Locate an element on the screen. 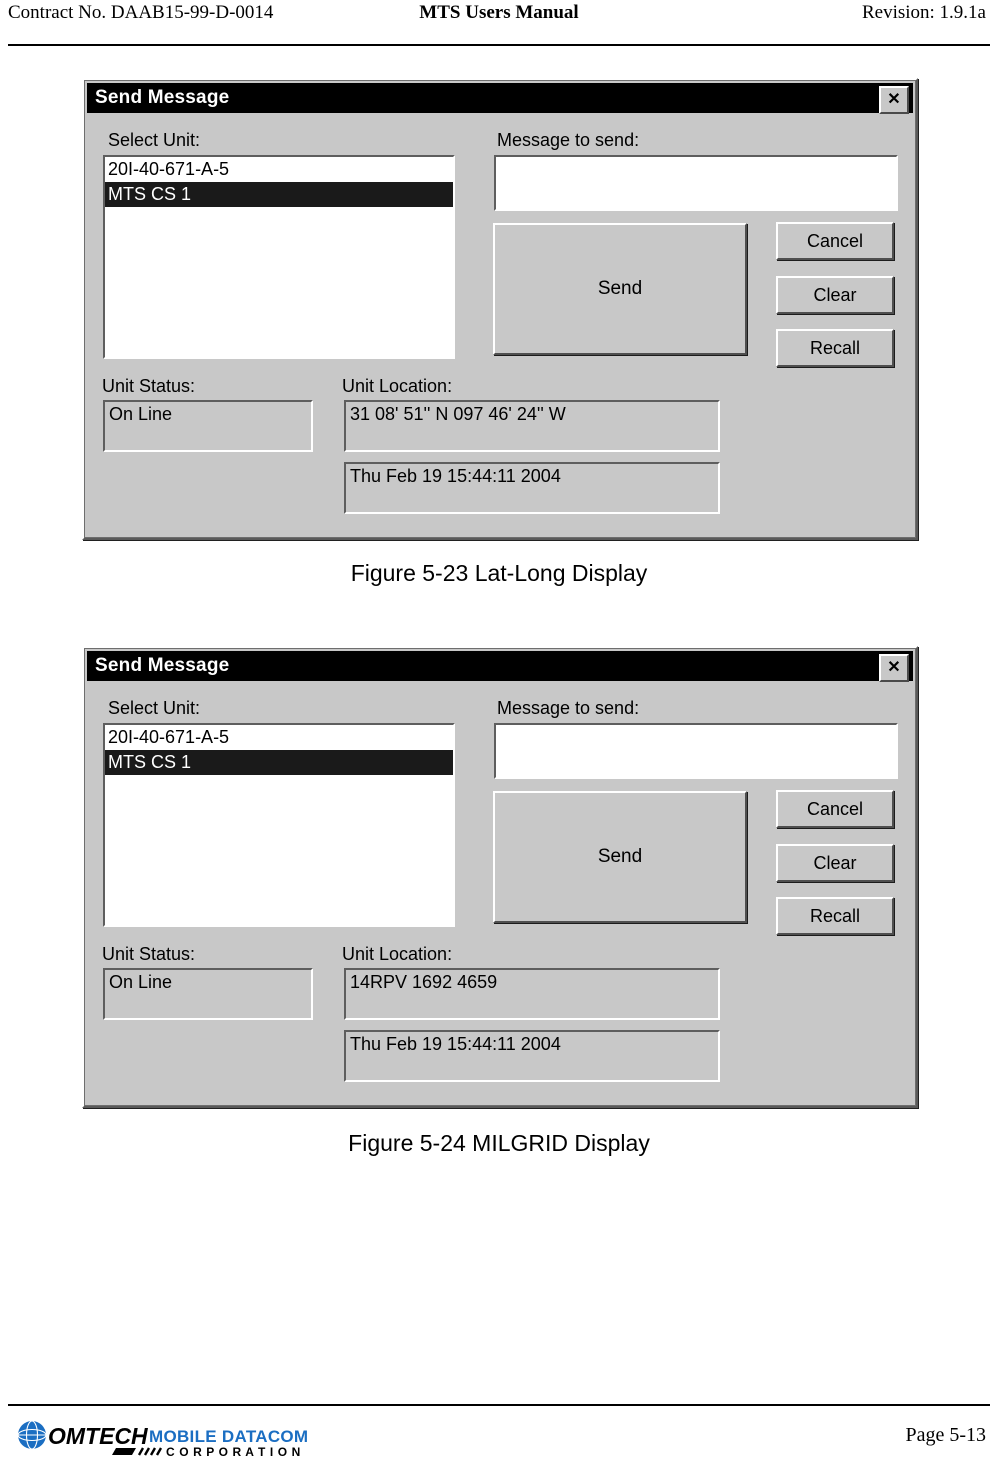  page-number: Page 5-13 is located at coordinates (945, 1435).